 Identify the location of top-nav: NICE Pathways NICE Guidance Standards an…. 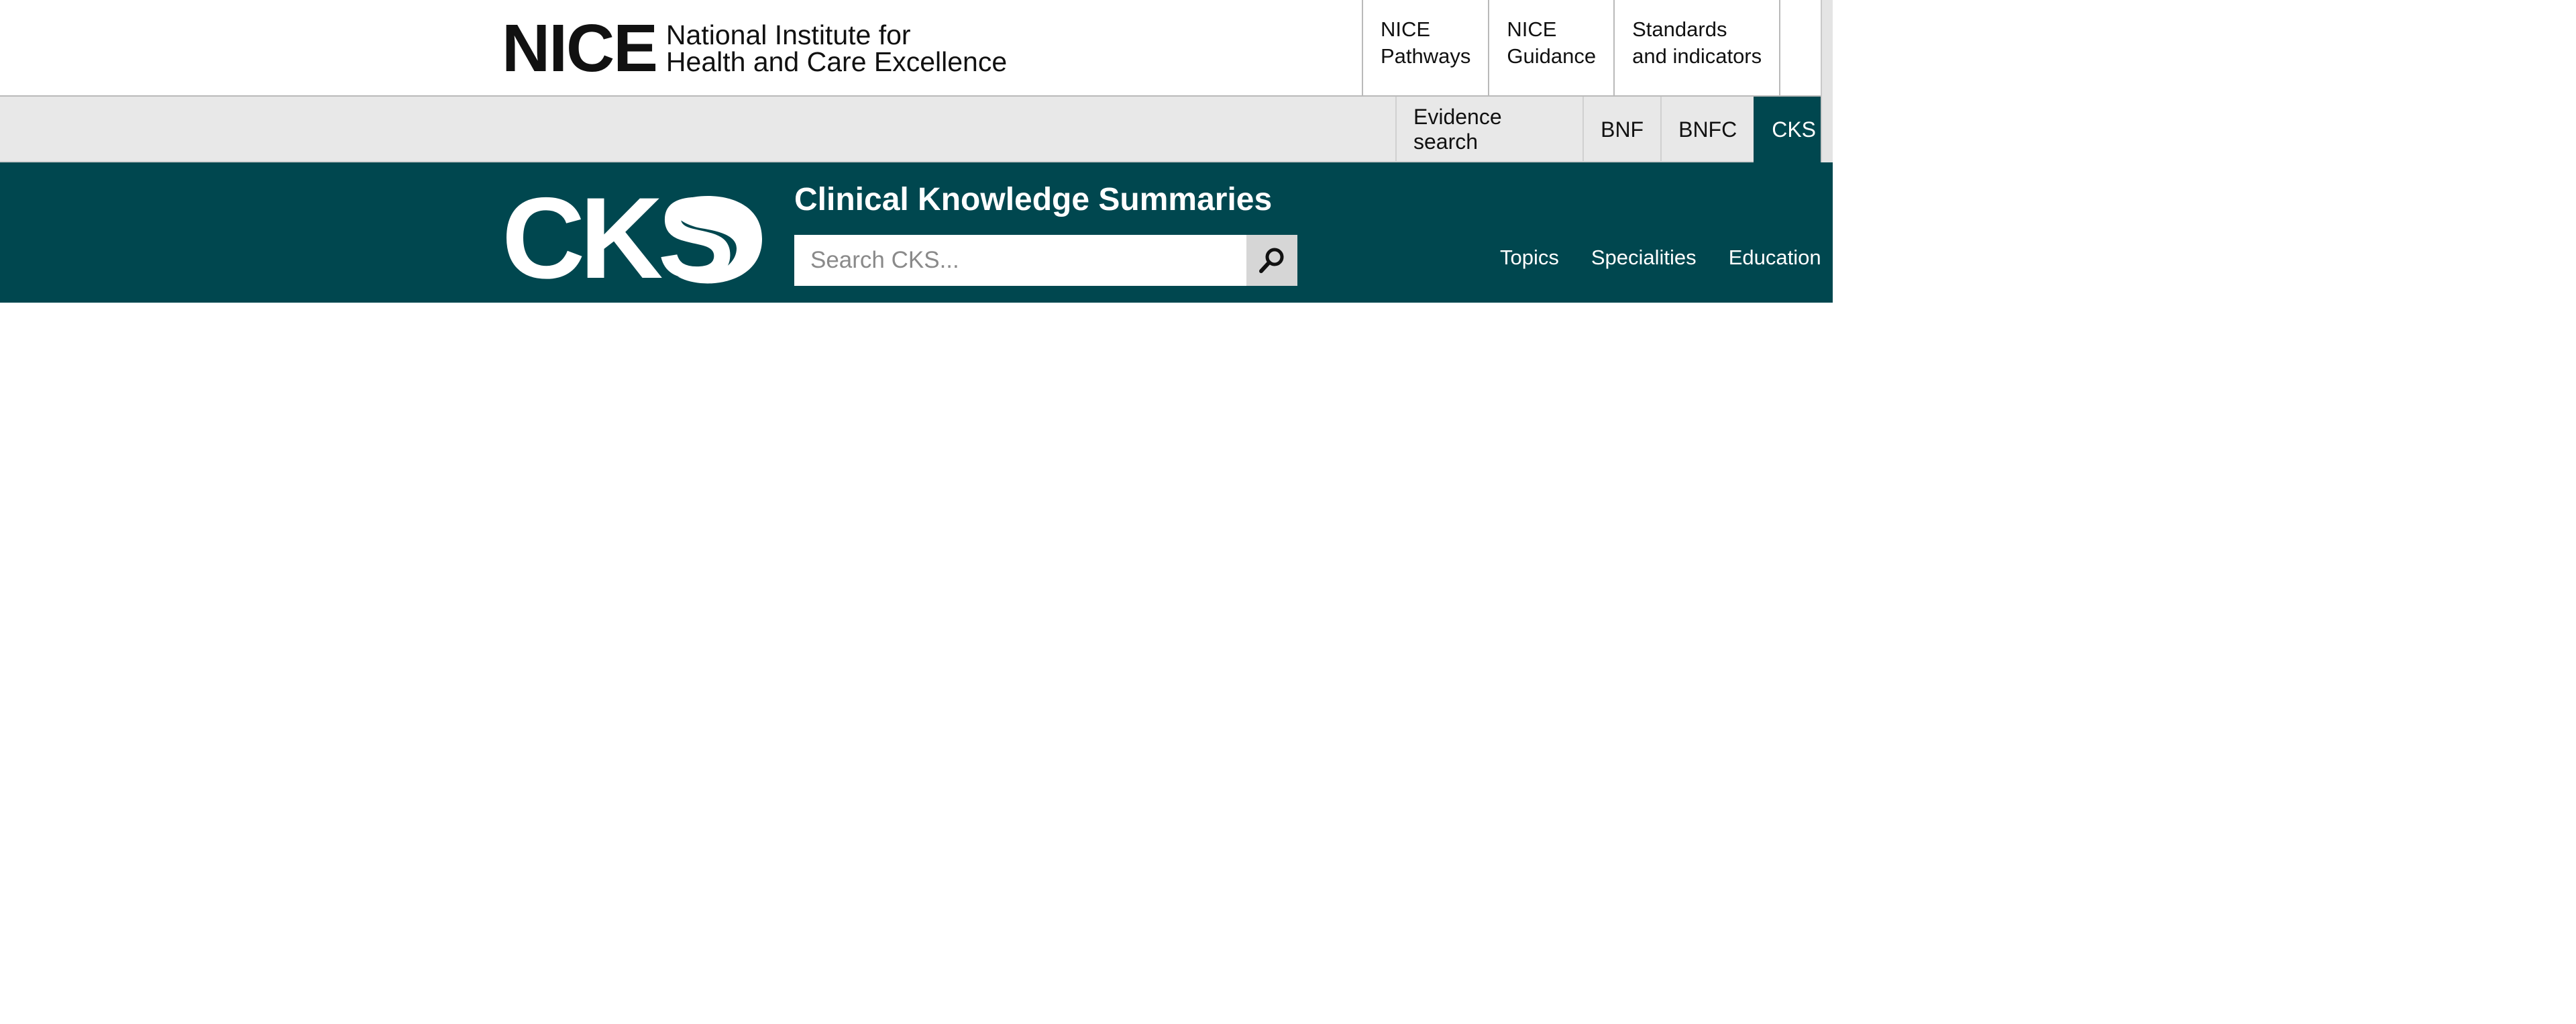
(1571, 48).